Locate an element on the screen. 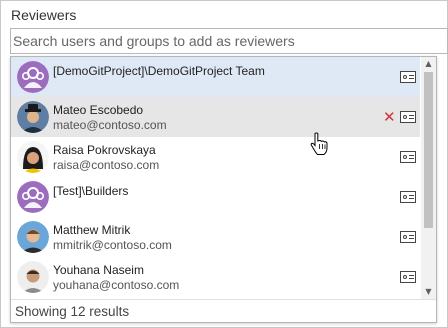 This screenshot has width=448, height=328. suggestion-email: mateo@contoso.com is located at coordinates (110, 125).